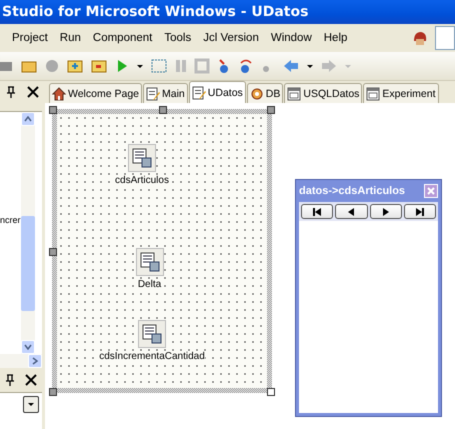 This screenshot has height=429, width=455. I want to click on last-record-button, so click(420, 211).